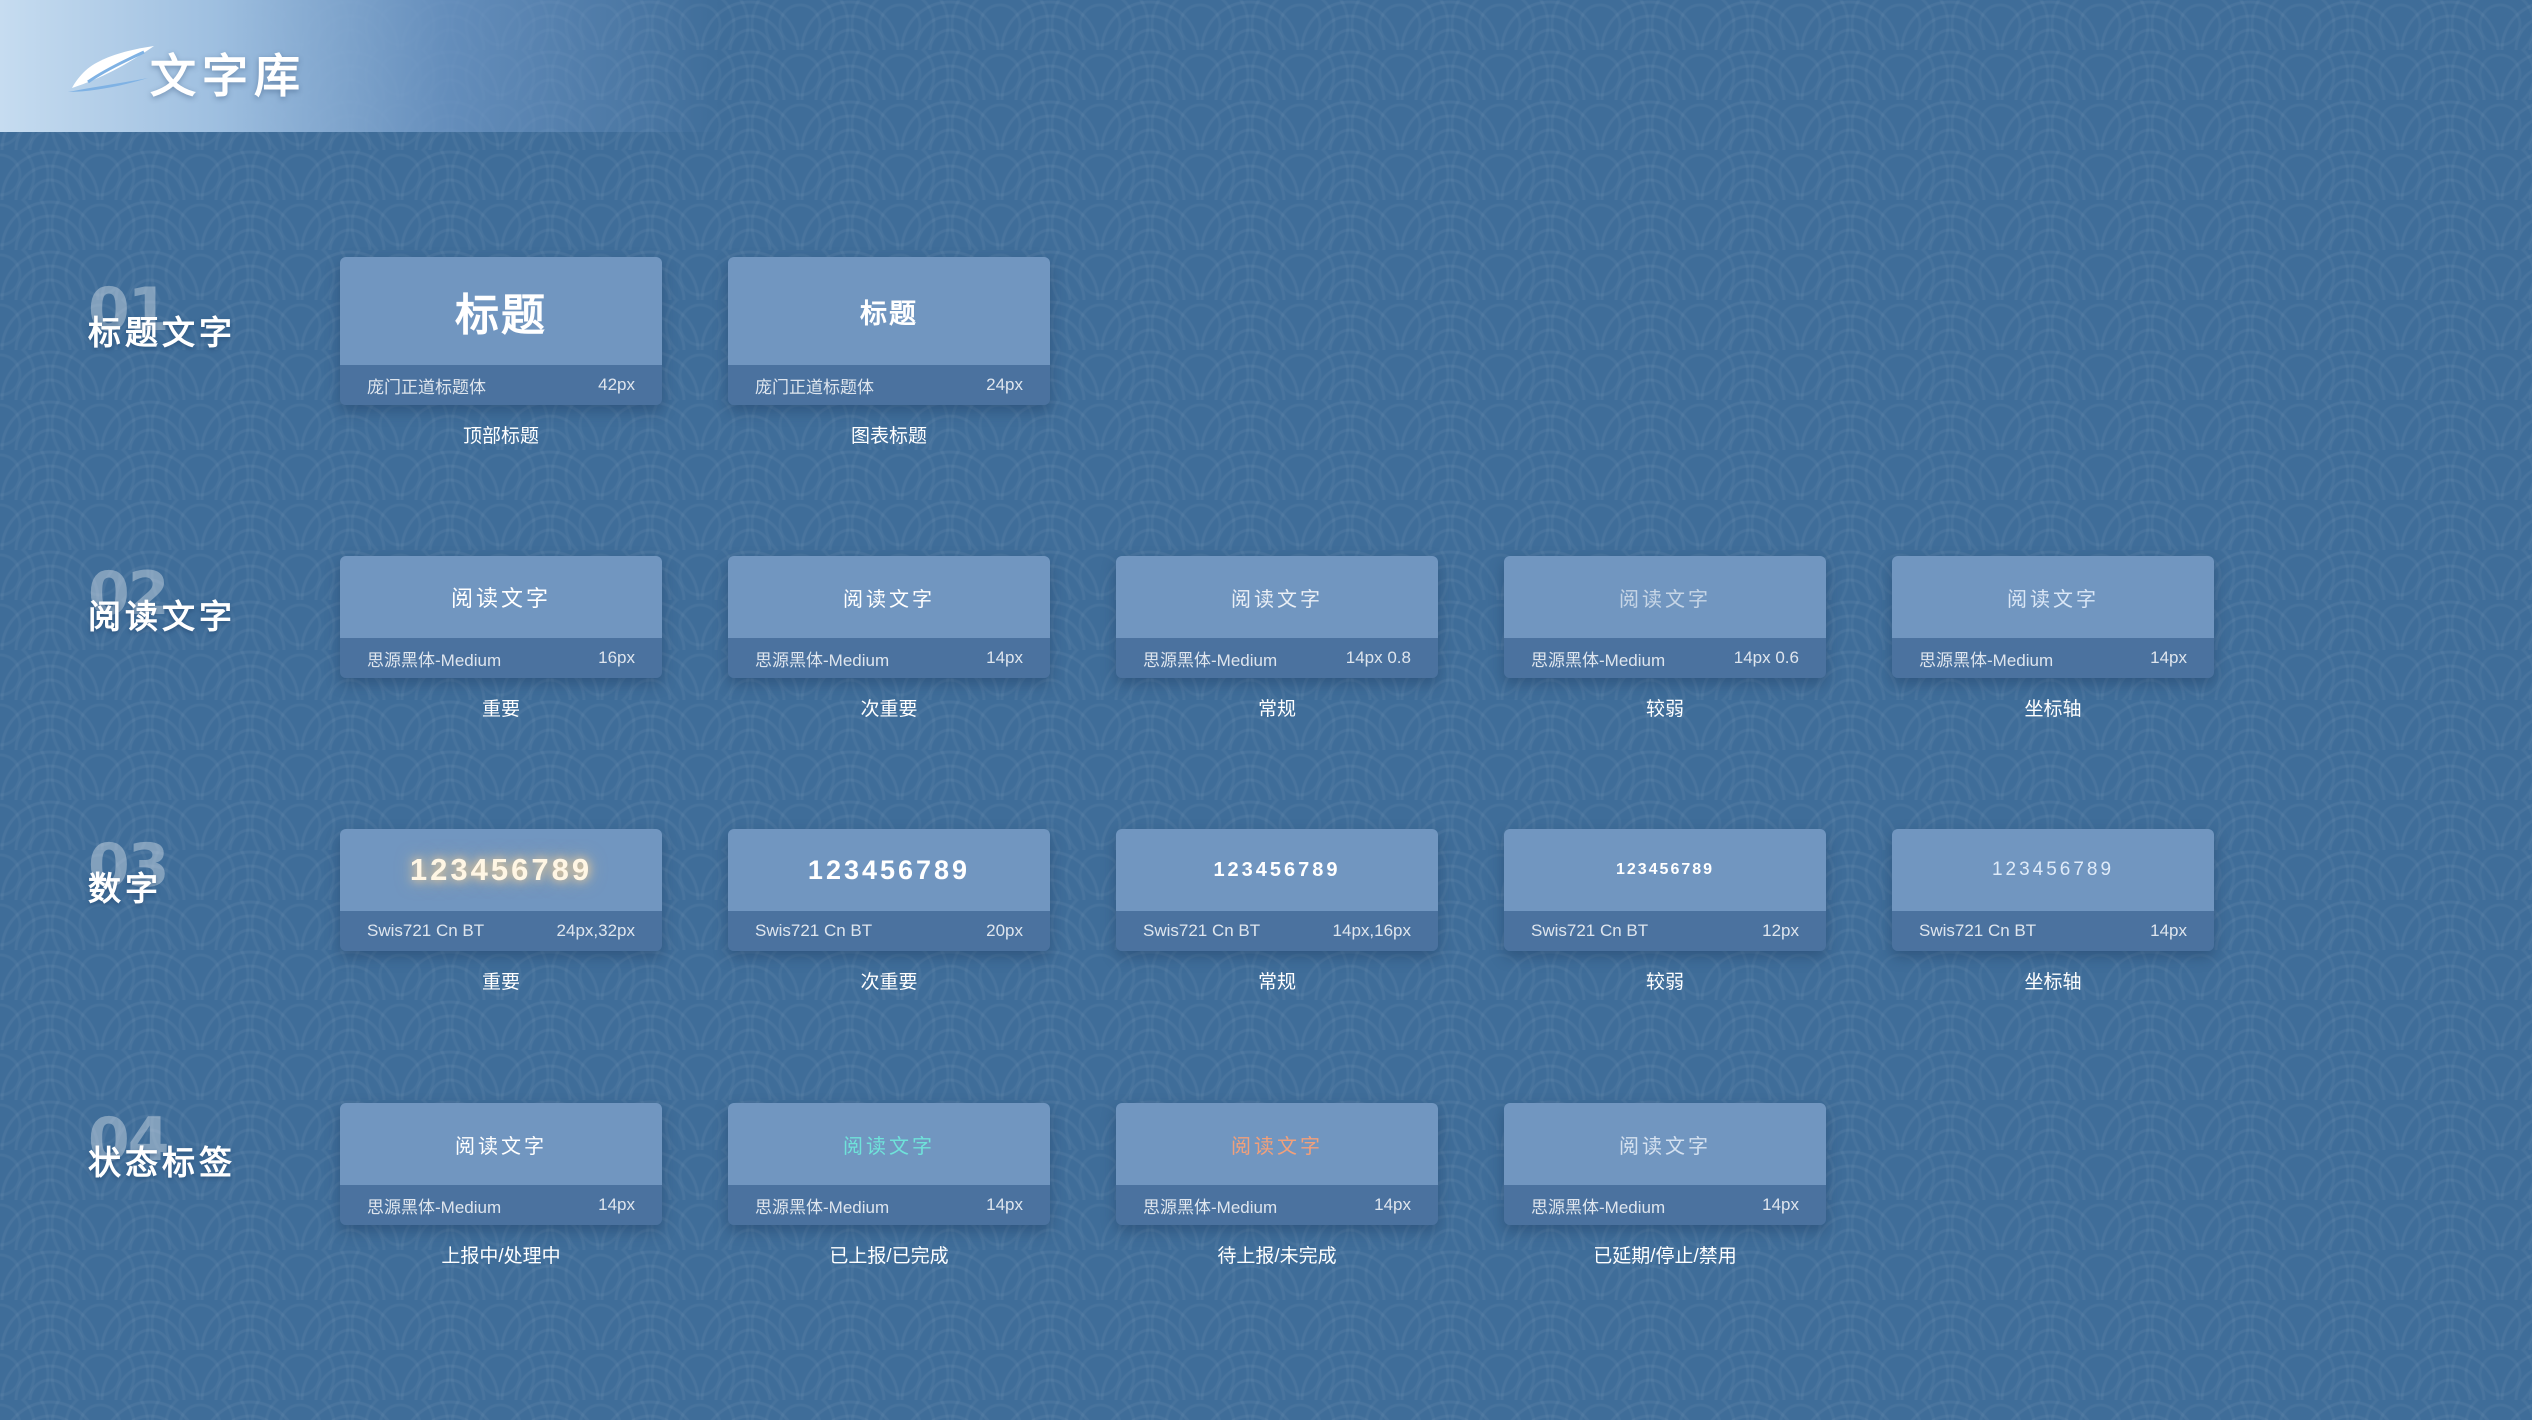  What do you see at coordinates (1665, 890) in the screenshot?
I see `card-box: 123456789 Swis721 Cn BT 12px` at bounding box center [1665, 890].